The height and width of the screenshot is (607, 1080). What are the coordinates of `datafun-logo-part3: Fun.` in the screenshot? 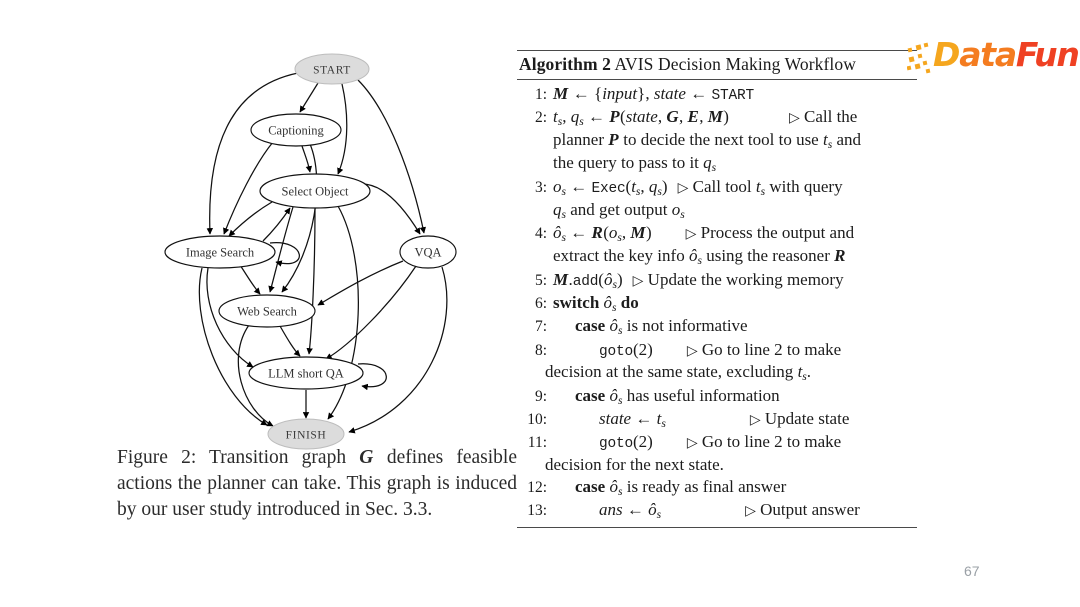 It's located at (1047, 54).